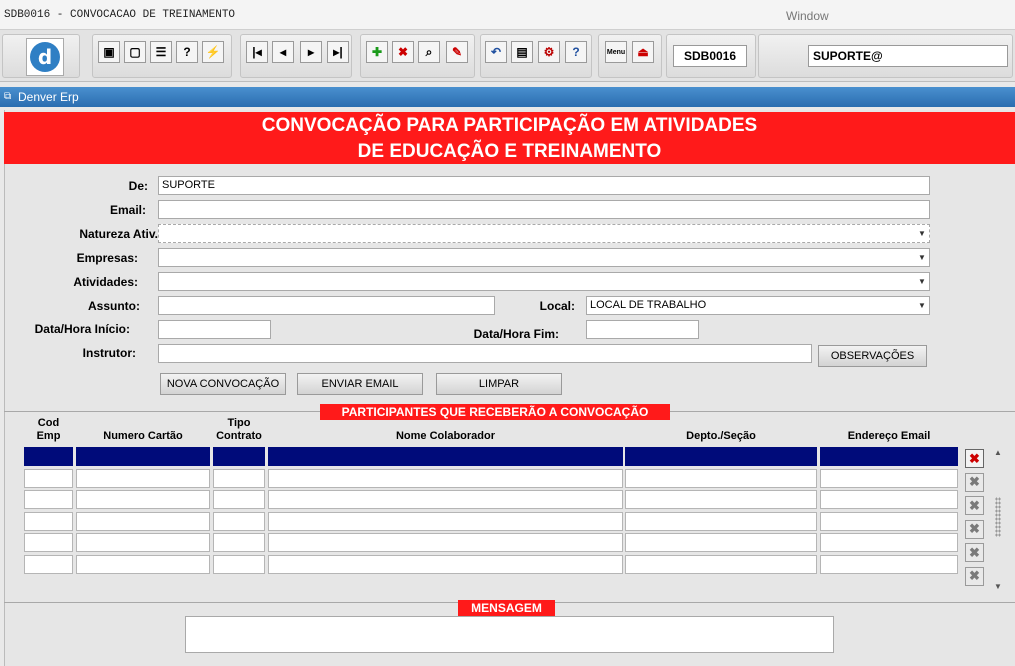 This screenshot has width=1015, height=666. Describe the element at coordinates (109, 353) in the screenshot. I see `instrutor-label: Instrutor:` at that location.